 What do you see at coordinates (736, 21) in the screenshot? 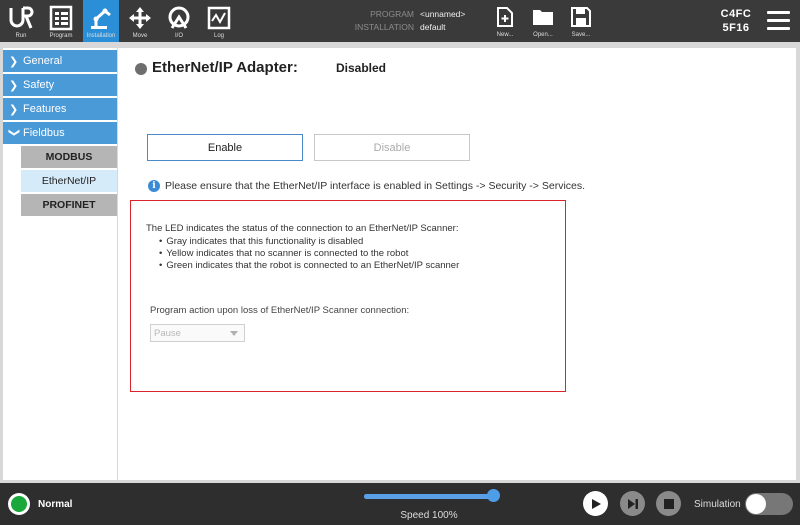
I see `robot-id: C4FC 5F16` at bounding box center [736, 21].